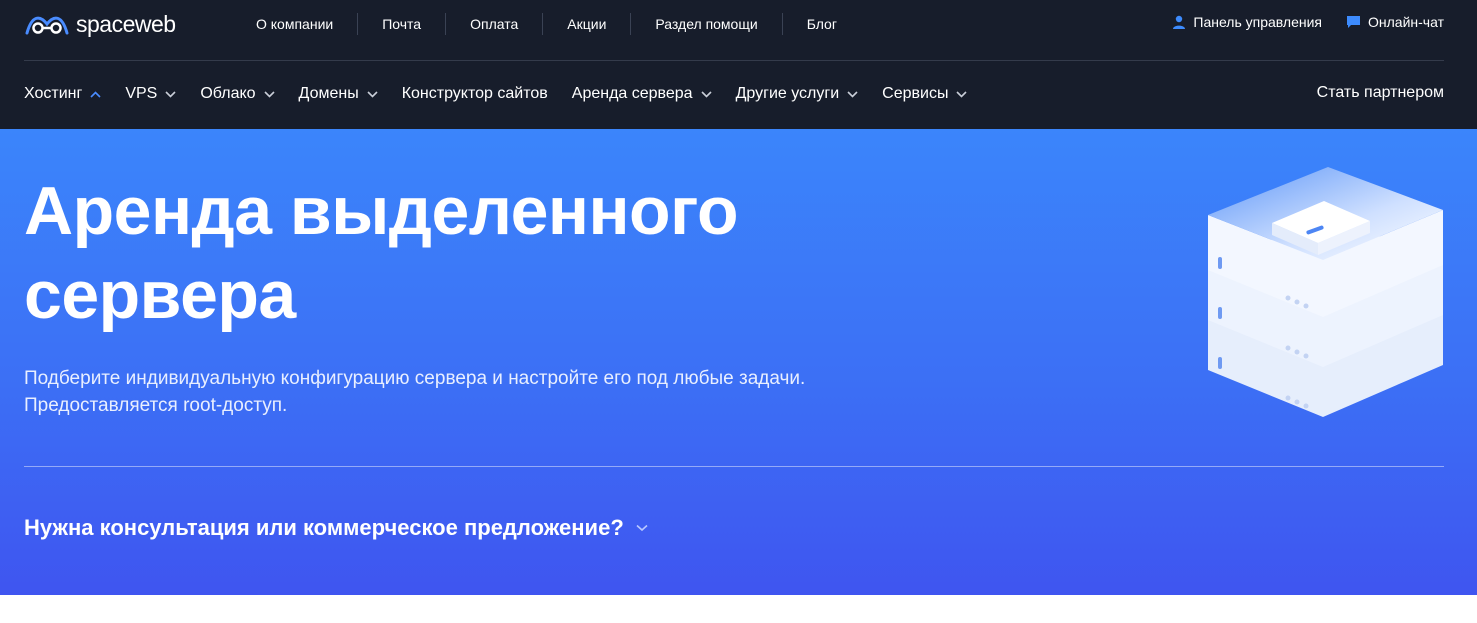  Describe the element at coordinates (401, 24) in the screenshot. I see `top-link-mail: Почта` at that location.